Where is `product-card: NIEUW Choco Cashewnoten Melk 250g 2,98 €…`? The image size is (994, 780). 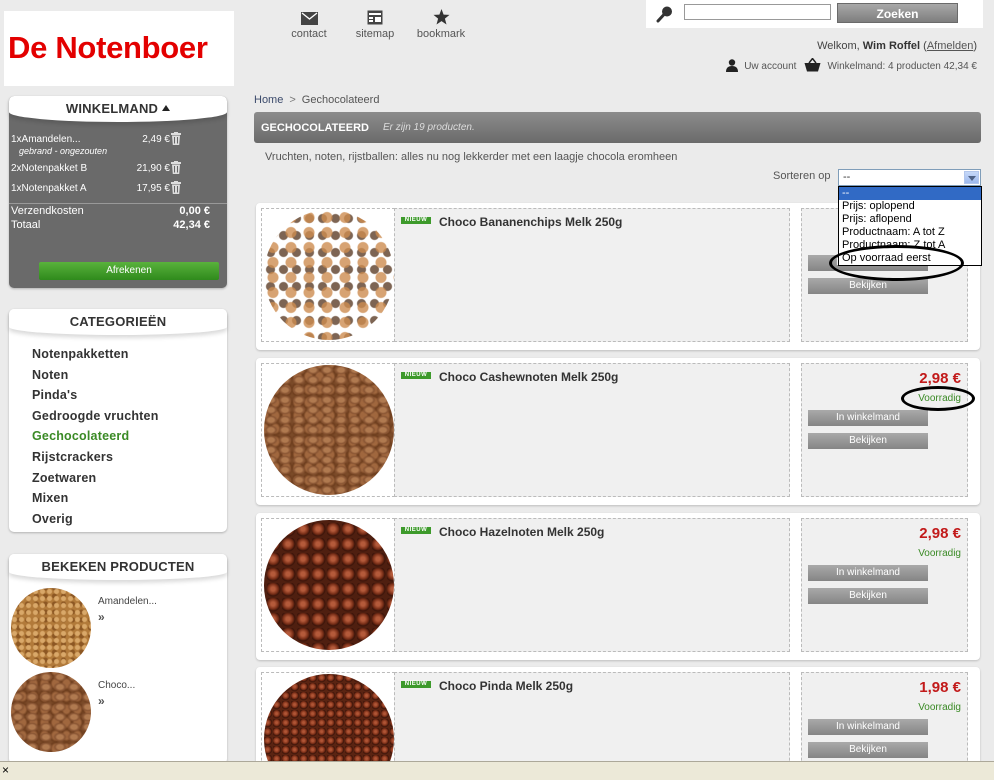
product-card: NIEUW Choco Cashewnoten Melk 250g 2,98 €… is located at coordinates (618, 431).